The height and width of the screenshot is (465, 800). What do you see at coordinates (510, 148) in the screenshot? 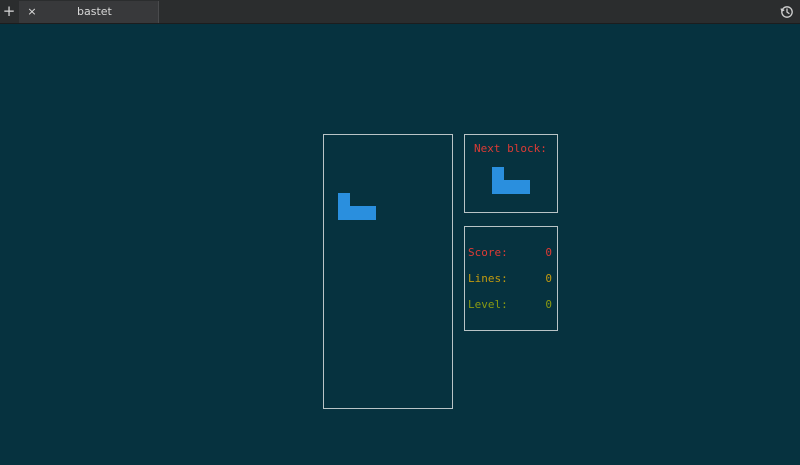
I see `next-block-label: Next block:` at bounding box center [510, 148].